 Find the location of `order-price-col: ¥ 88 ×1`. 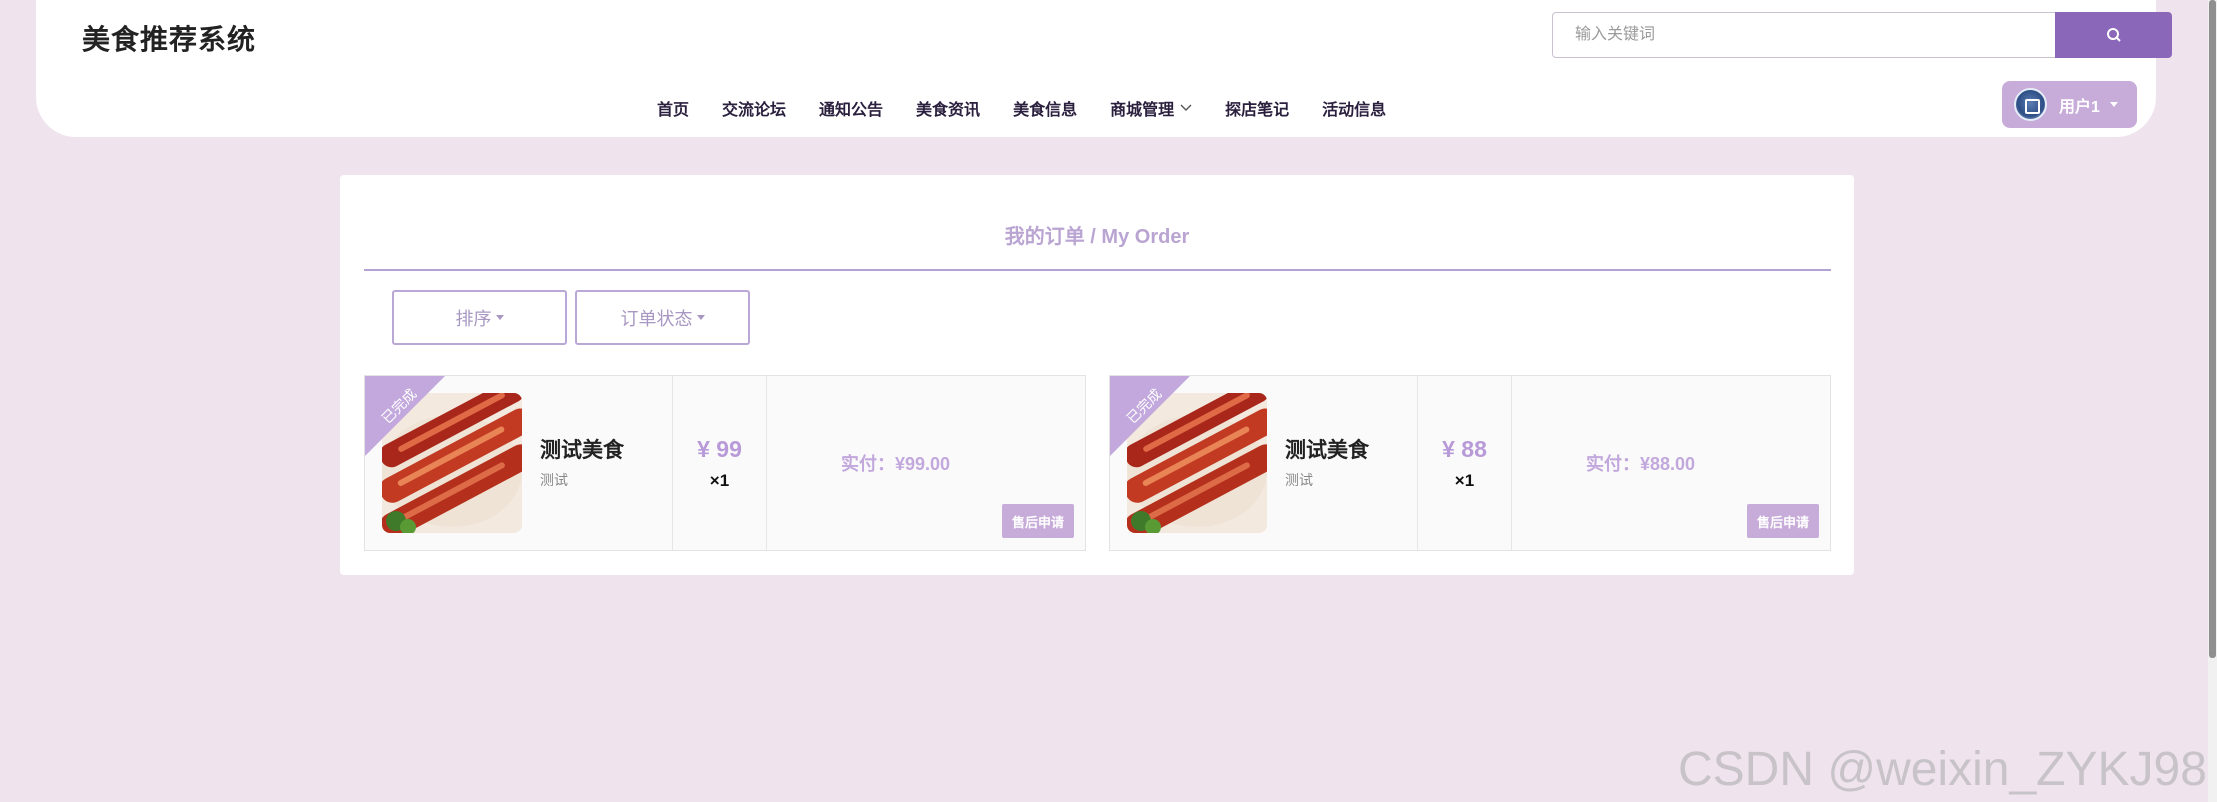

order-price-col: ¥ 88 ×1 is located at coordinates (1465, 463).